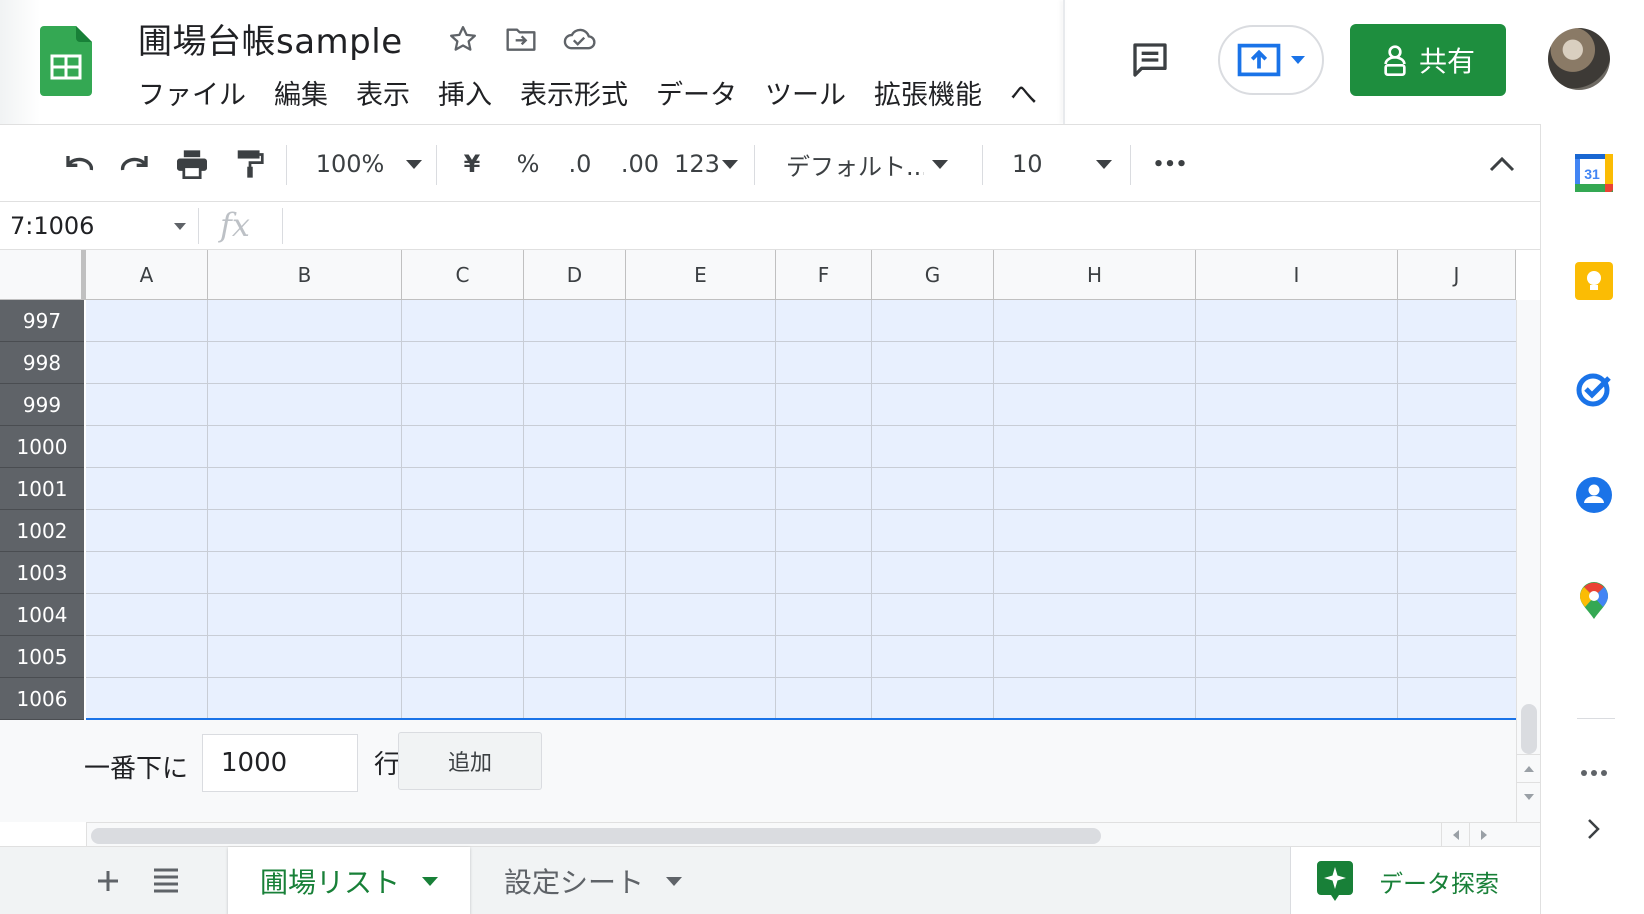  I want to click on triangle-right-icon, so click(1483, 835).